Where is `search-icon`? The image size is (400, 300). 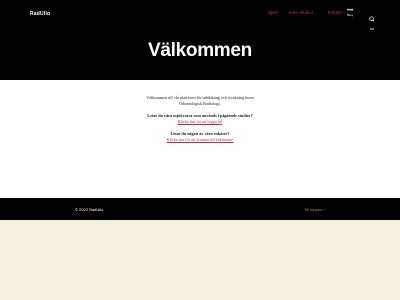 search-icon is located at coordinates (372, 19).